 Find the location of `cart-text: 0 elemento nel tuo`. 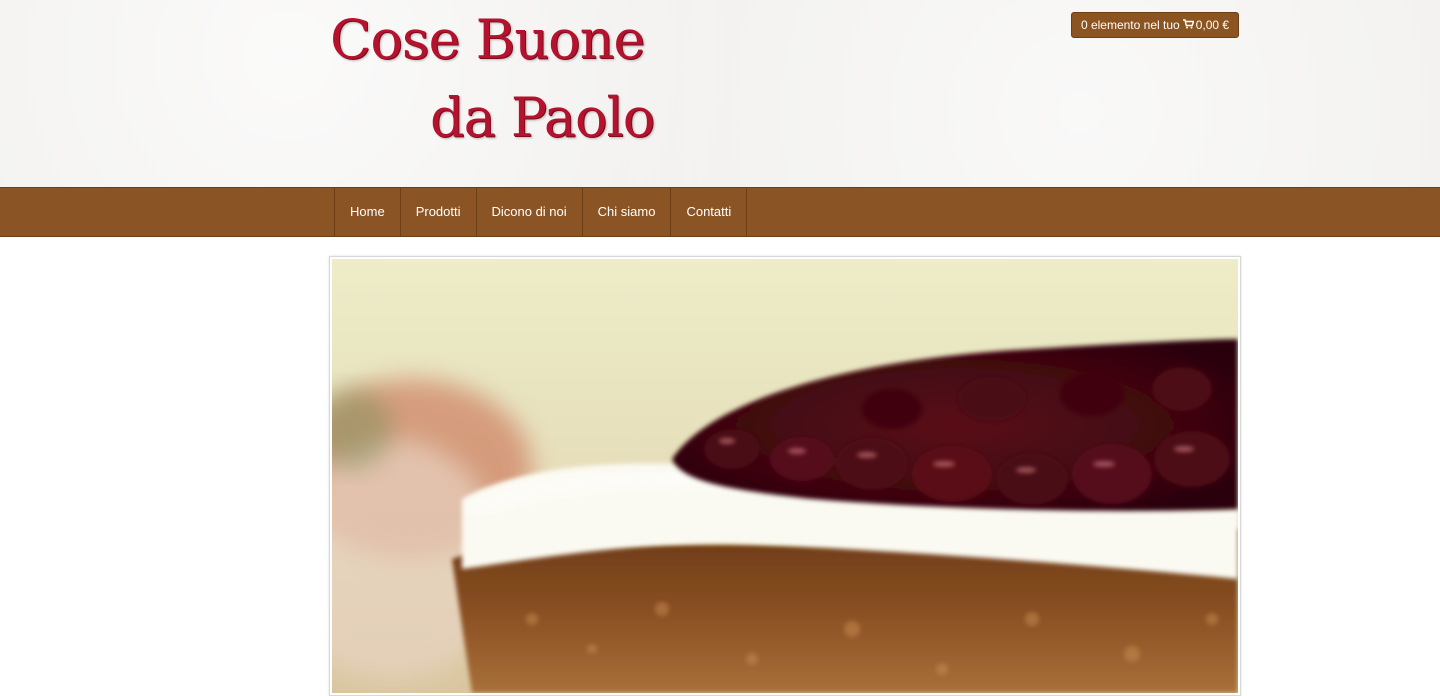

cart-text: 0 elemento nel tuo is located at coordinates (1130, 25).